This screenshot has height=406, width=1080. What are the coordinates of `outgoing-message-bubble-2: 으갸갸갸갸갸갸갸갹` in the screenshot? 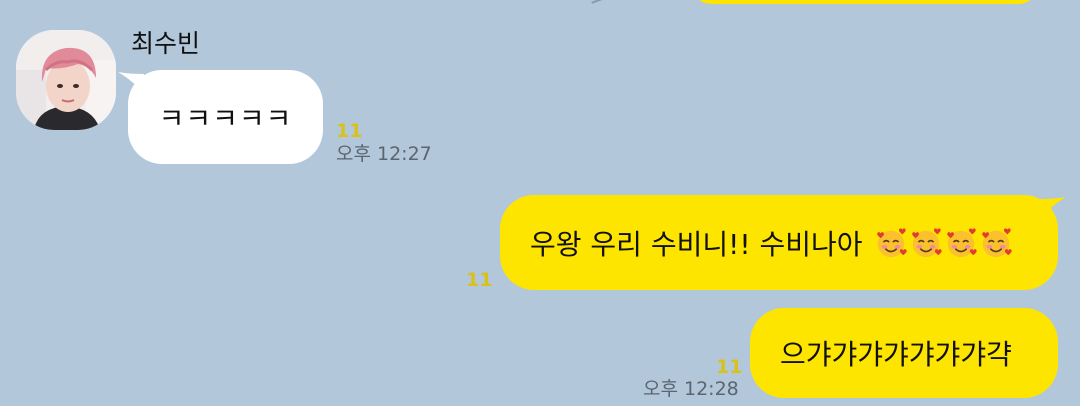 It's located at (904, 353).